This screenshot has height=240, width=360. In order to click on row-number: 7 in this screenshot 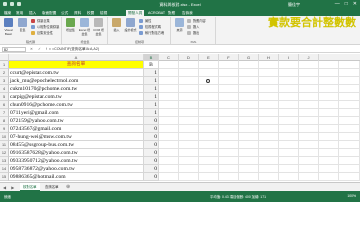, I will do `click(4, 113)`.